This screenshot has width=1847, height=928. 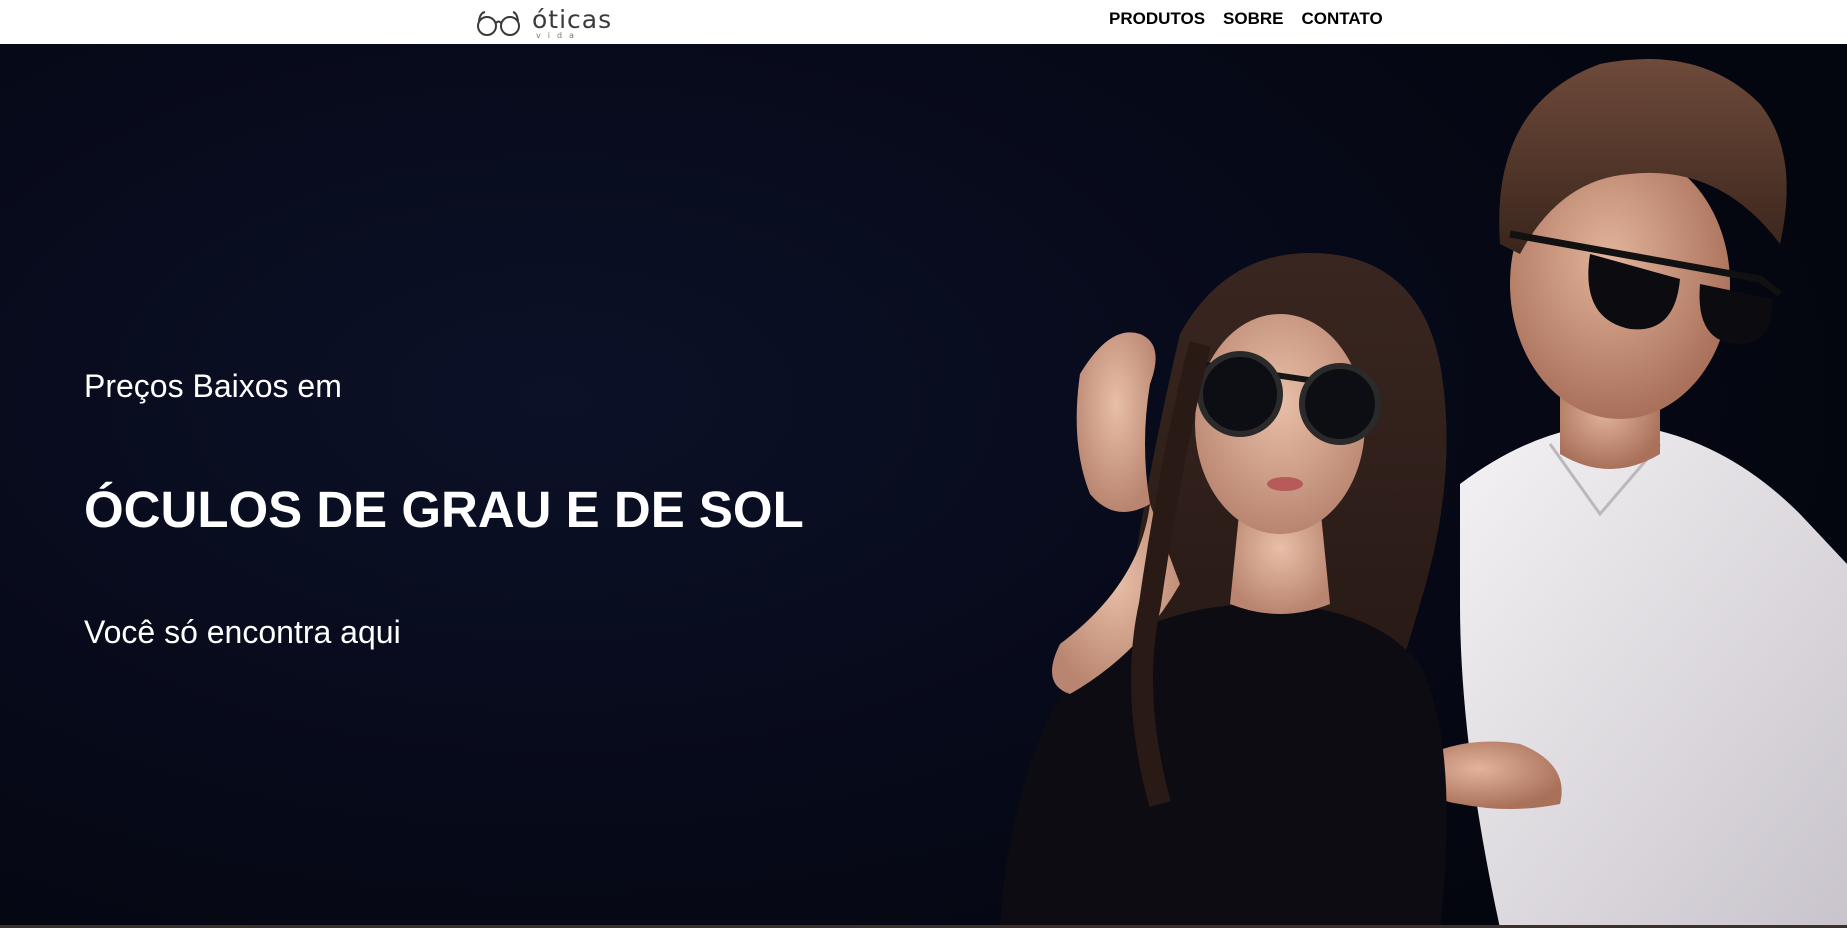 I want to click on brand-logo: óticas vida, so click(x=556, y=23).